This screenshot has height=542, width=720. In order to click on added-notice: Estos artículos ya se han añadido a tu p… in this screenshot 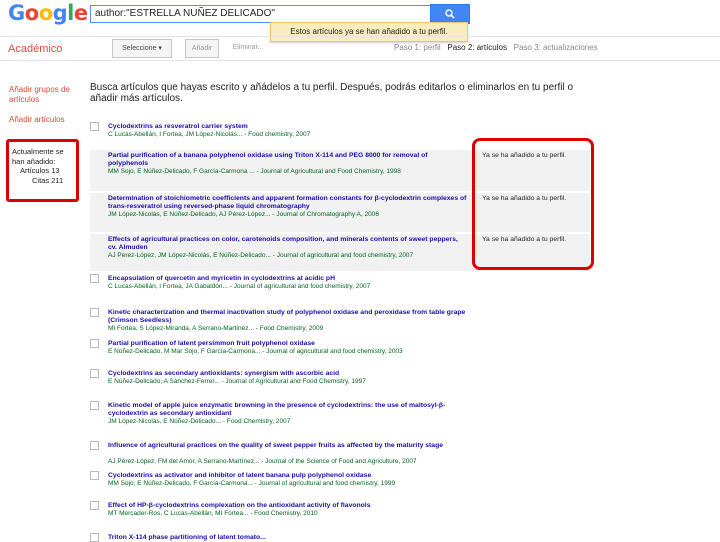, I will do `click(369, 32)`.